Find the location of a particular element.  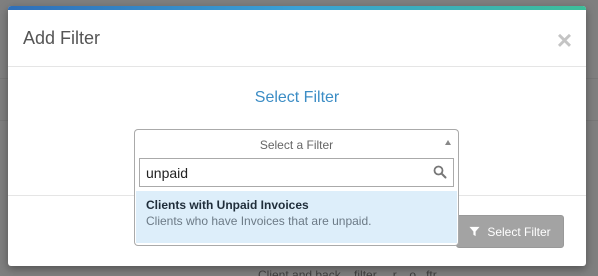

filter-result-title: Clients with Unpaid Invoices is located at coordinates (227, 205).